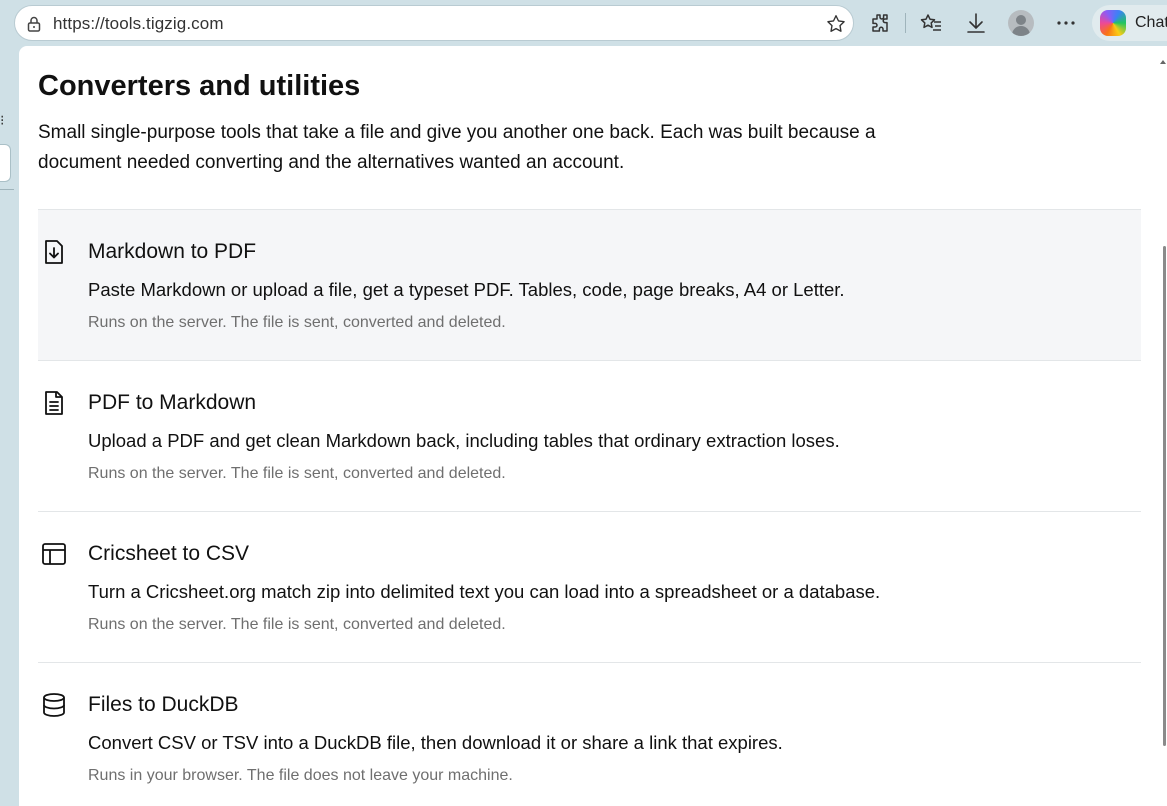  Describe the element at coordinates (172, 403) in the screenshot. I see `tool-name: PDF to Markdown` at that location.